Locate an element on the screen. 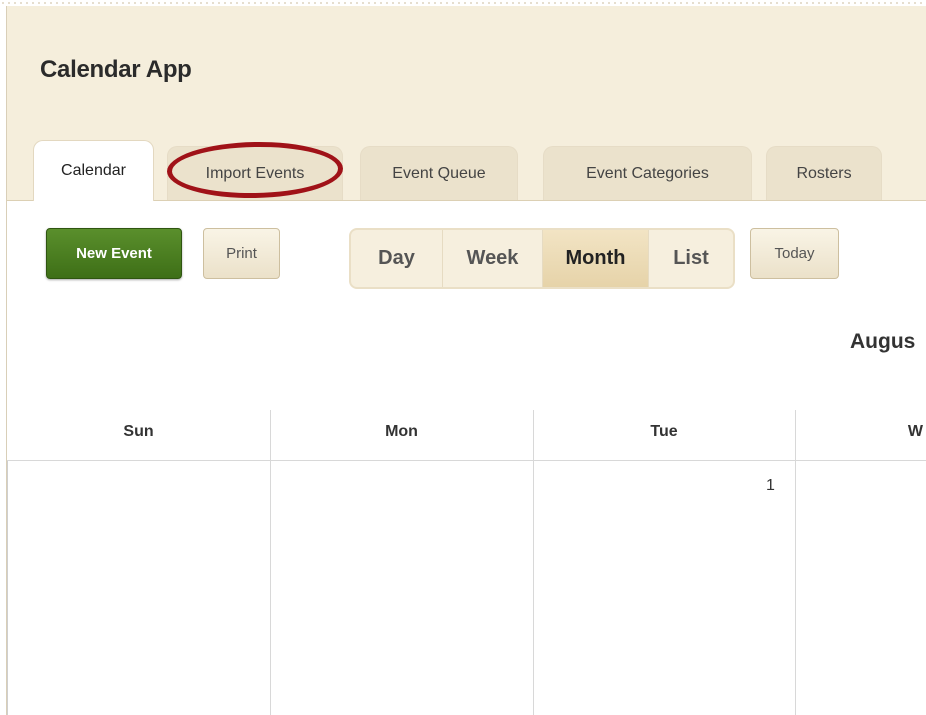 The width and height of the screenshot is (926, 715). view-switcher: Day Week Month List is located at coordinates (542, 258).